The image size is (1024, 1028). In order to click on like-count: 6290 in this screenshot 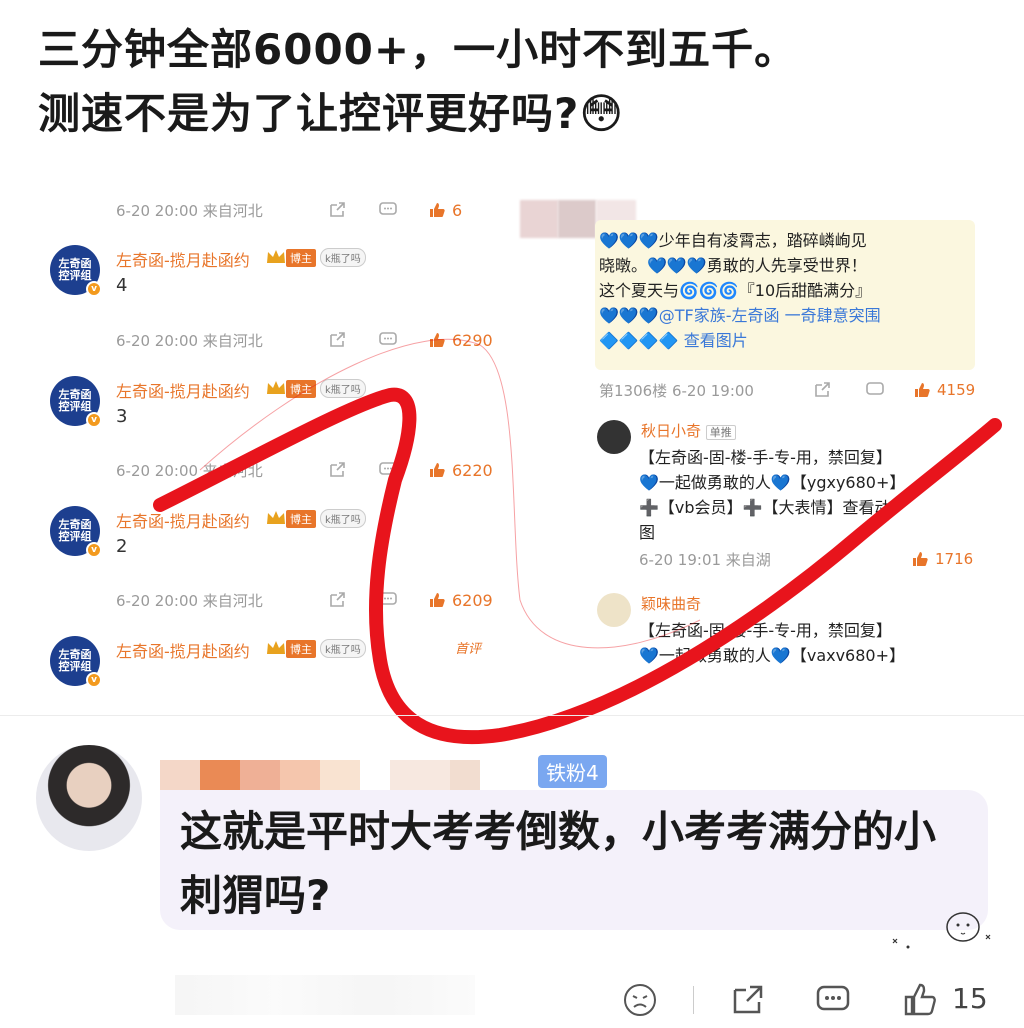, I will do `click(460, 340)`.